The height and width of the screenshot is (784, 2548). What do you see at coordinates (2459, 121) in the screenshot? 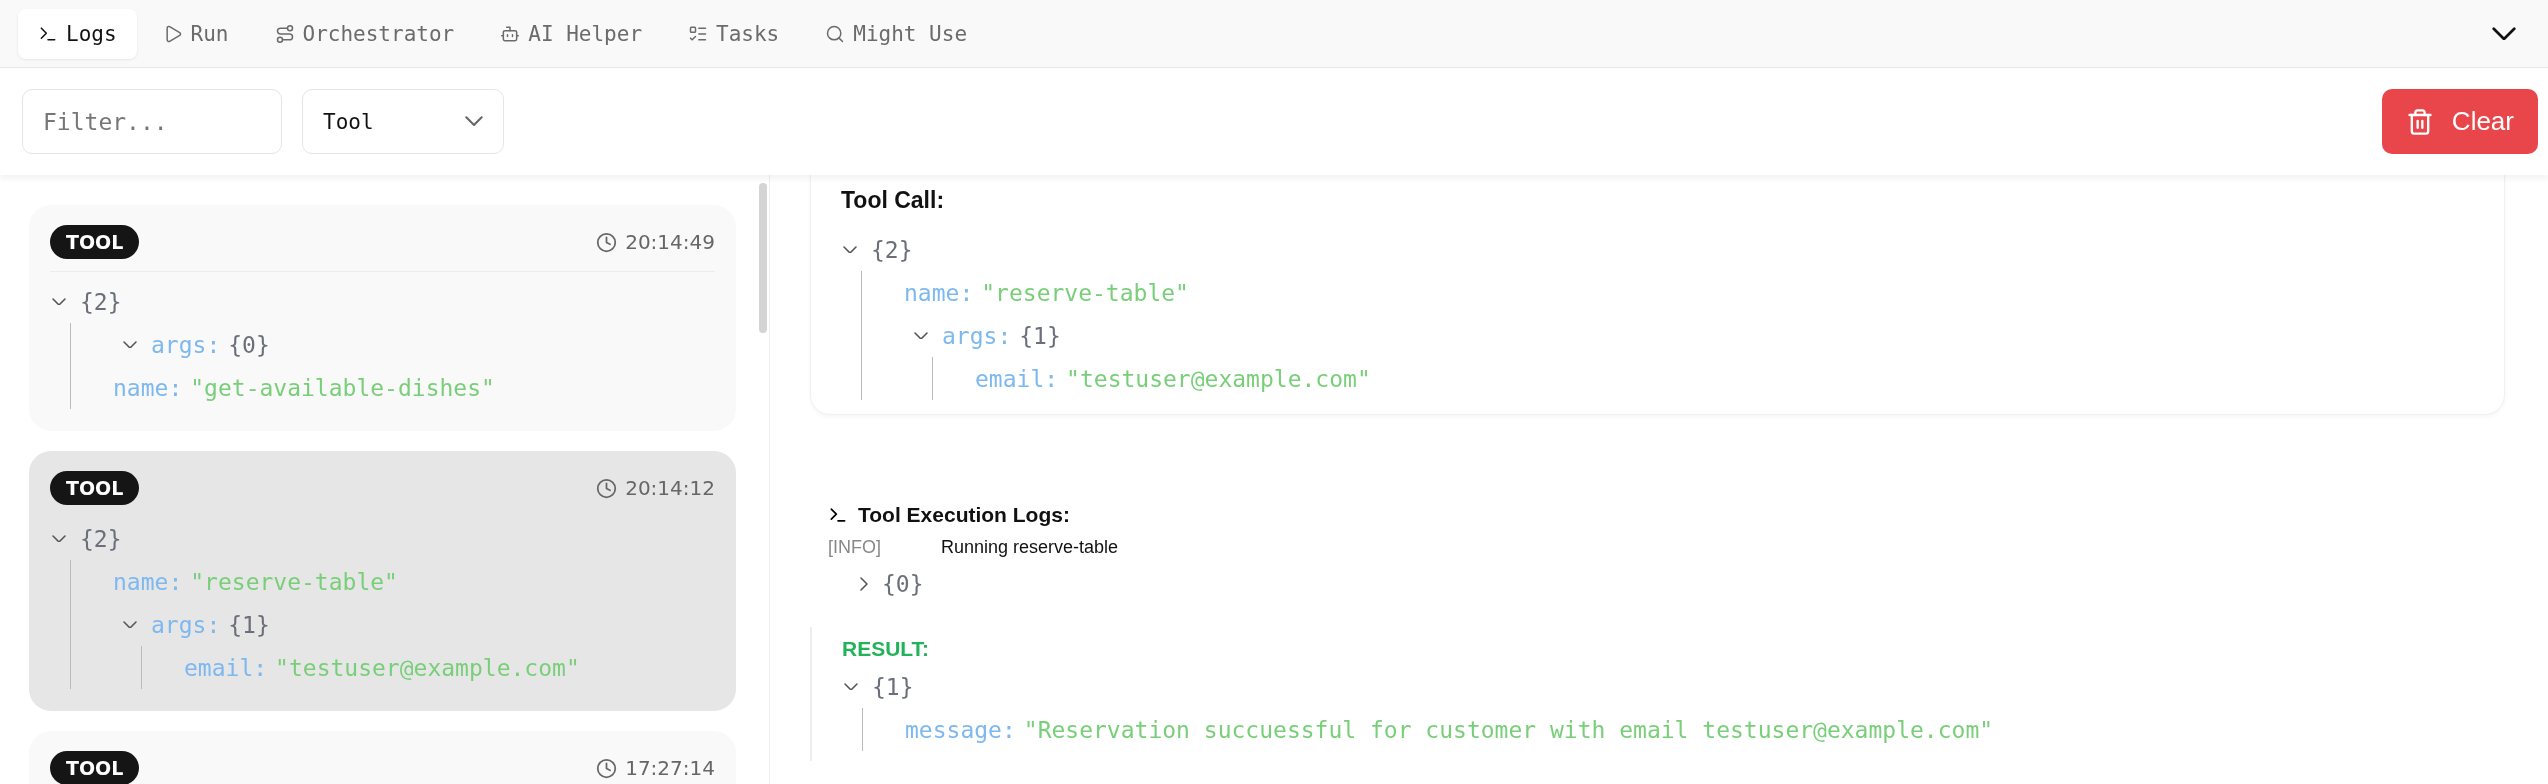
I see `clear-button: Clear` at bounding box center [2459, 121].